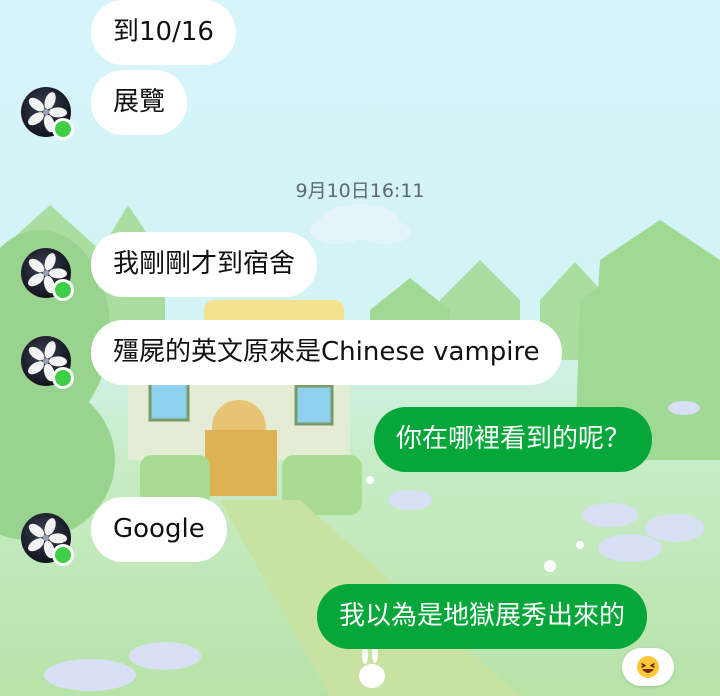  I want to click on laughing-emoji-icon, so click(648, 667).